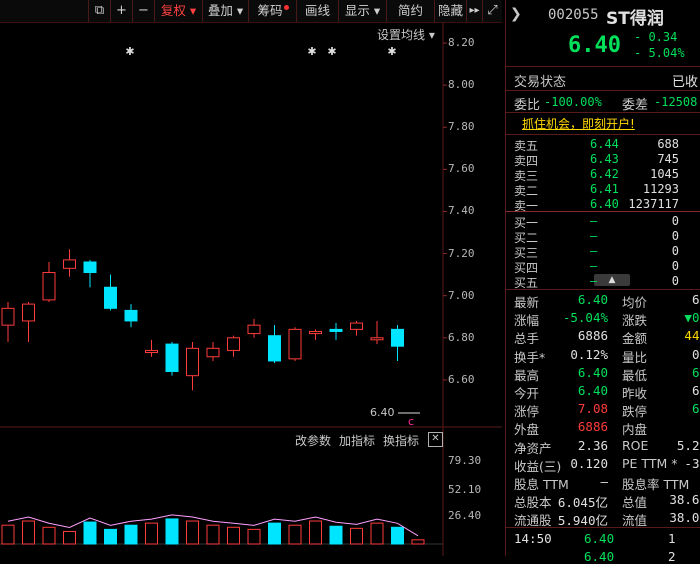 The image size is (700, 564). I want to click on stat-label: 最低, so click(635, 375).